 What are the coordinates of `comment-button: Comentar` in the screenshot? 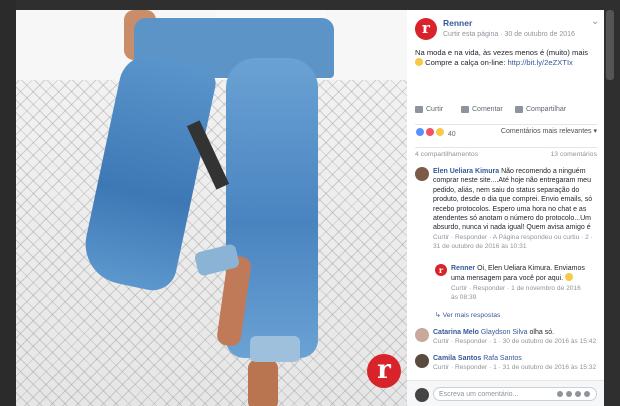 It's located at (482, 109).